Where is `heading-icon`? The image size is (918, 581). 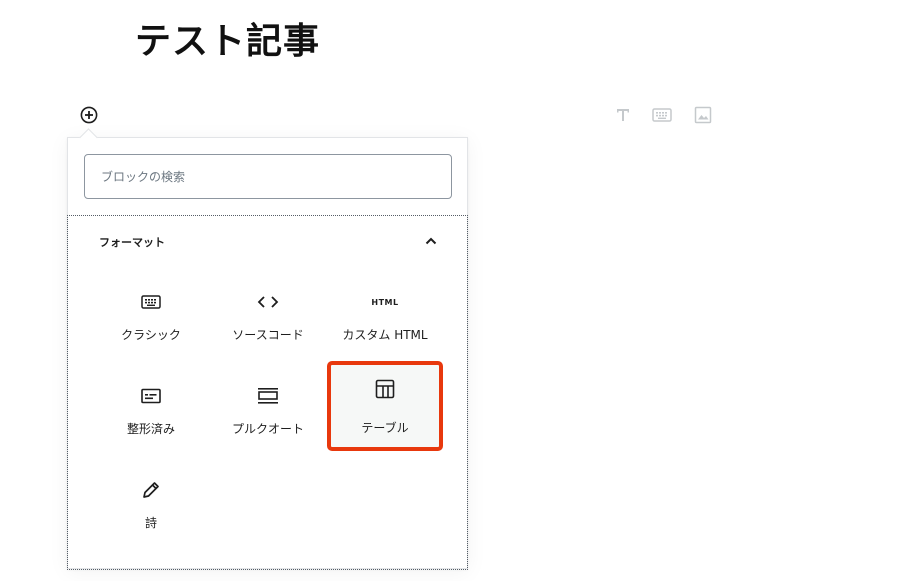 heading-icon is located at coordinates (623, 115).